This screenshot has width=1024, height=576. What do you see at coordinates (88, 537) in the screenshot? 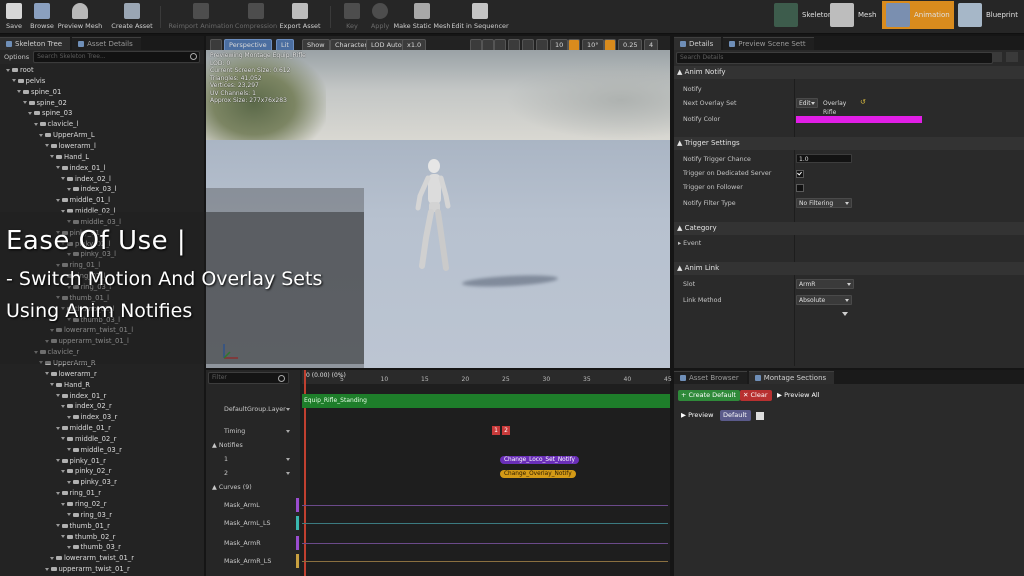
I see `bone-item: thumb_02_r` at bounding box center [88, 537].